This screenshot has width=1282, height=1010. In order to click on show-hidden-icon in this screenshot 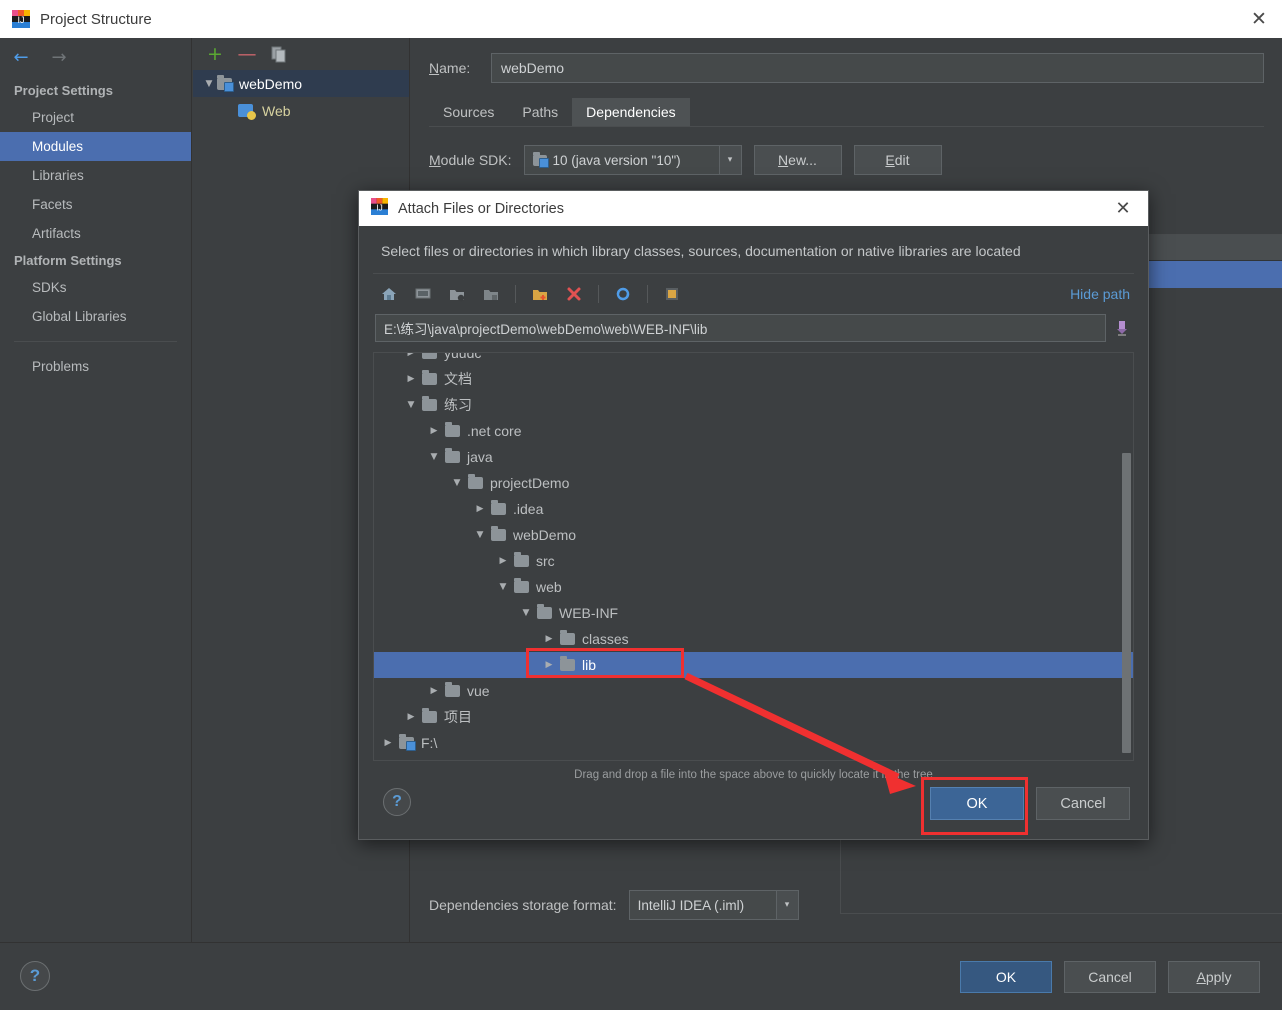, I will do `click(672, 294)`.